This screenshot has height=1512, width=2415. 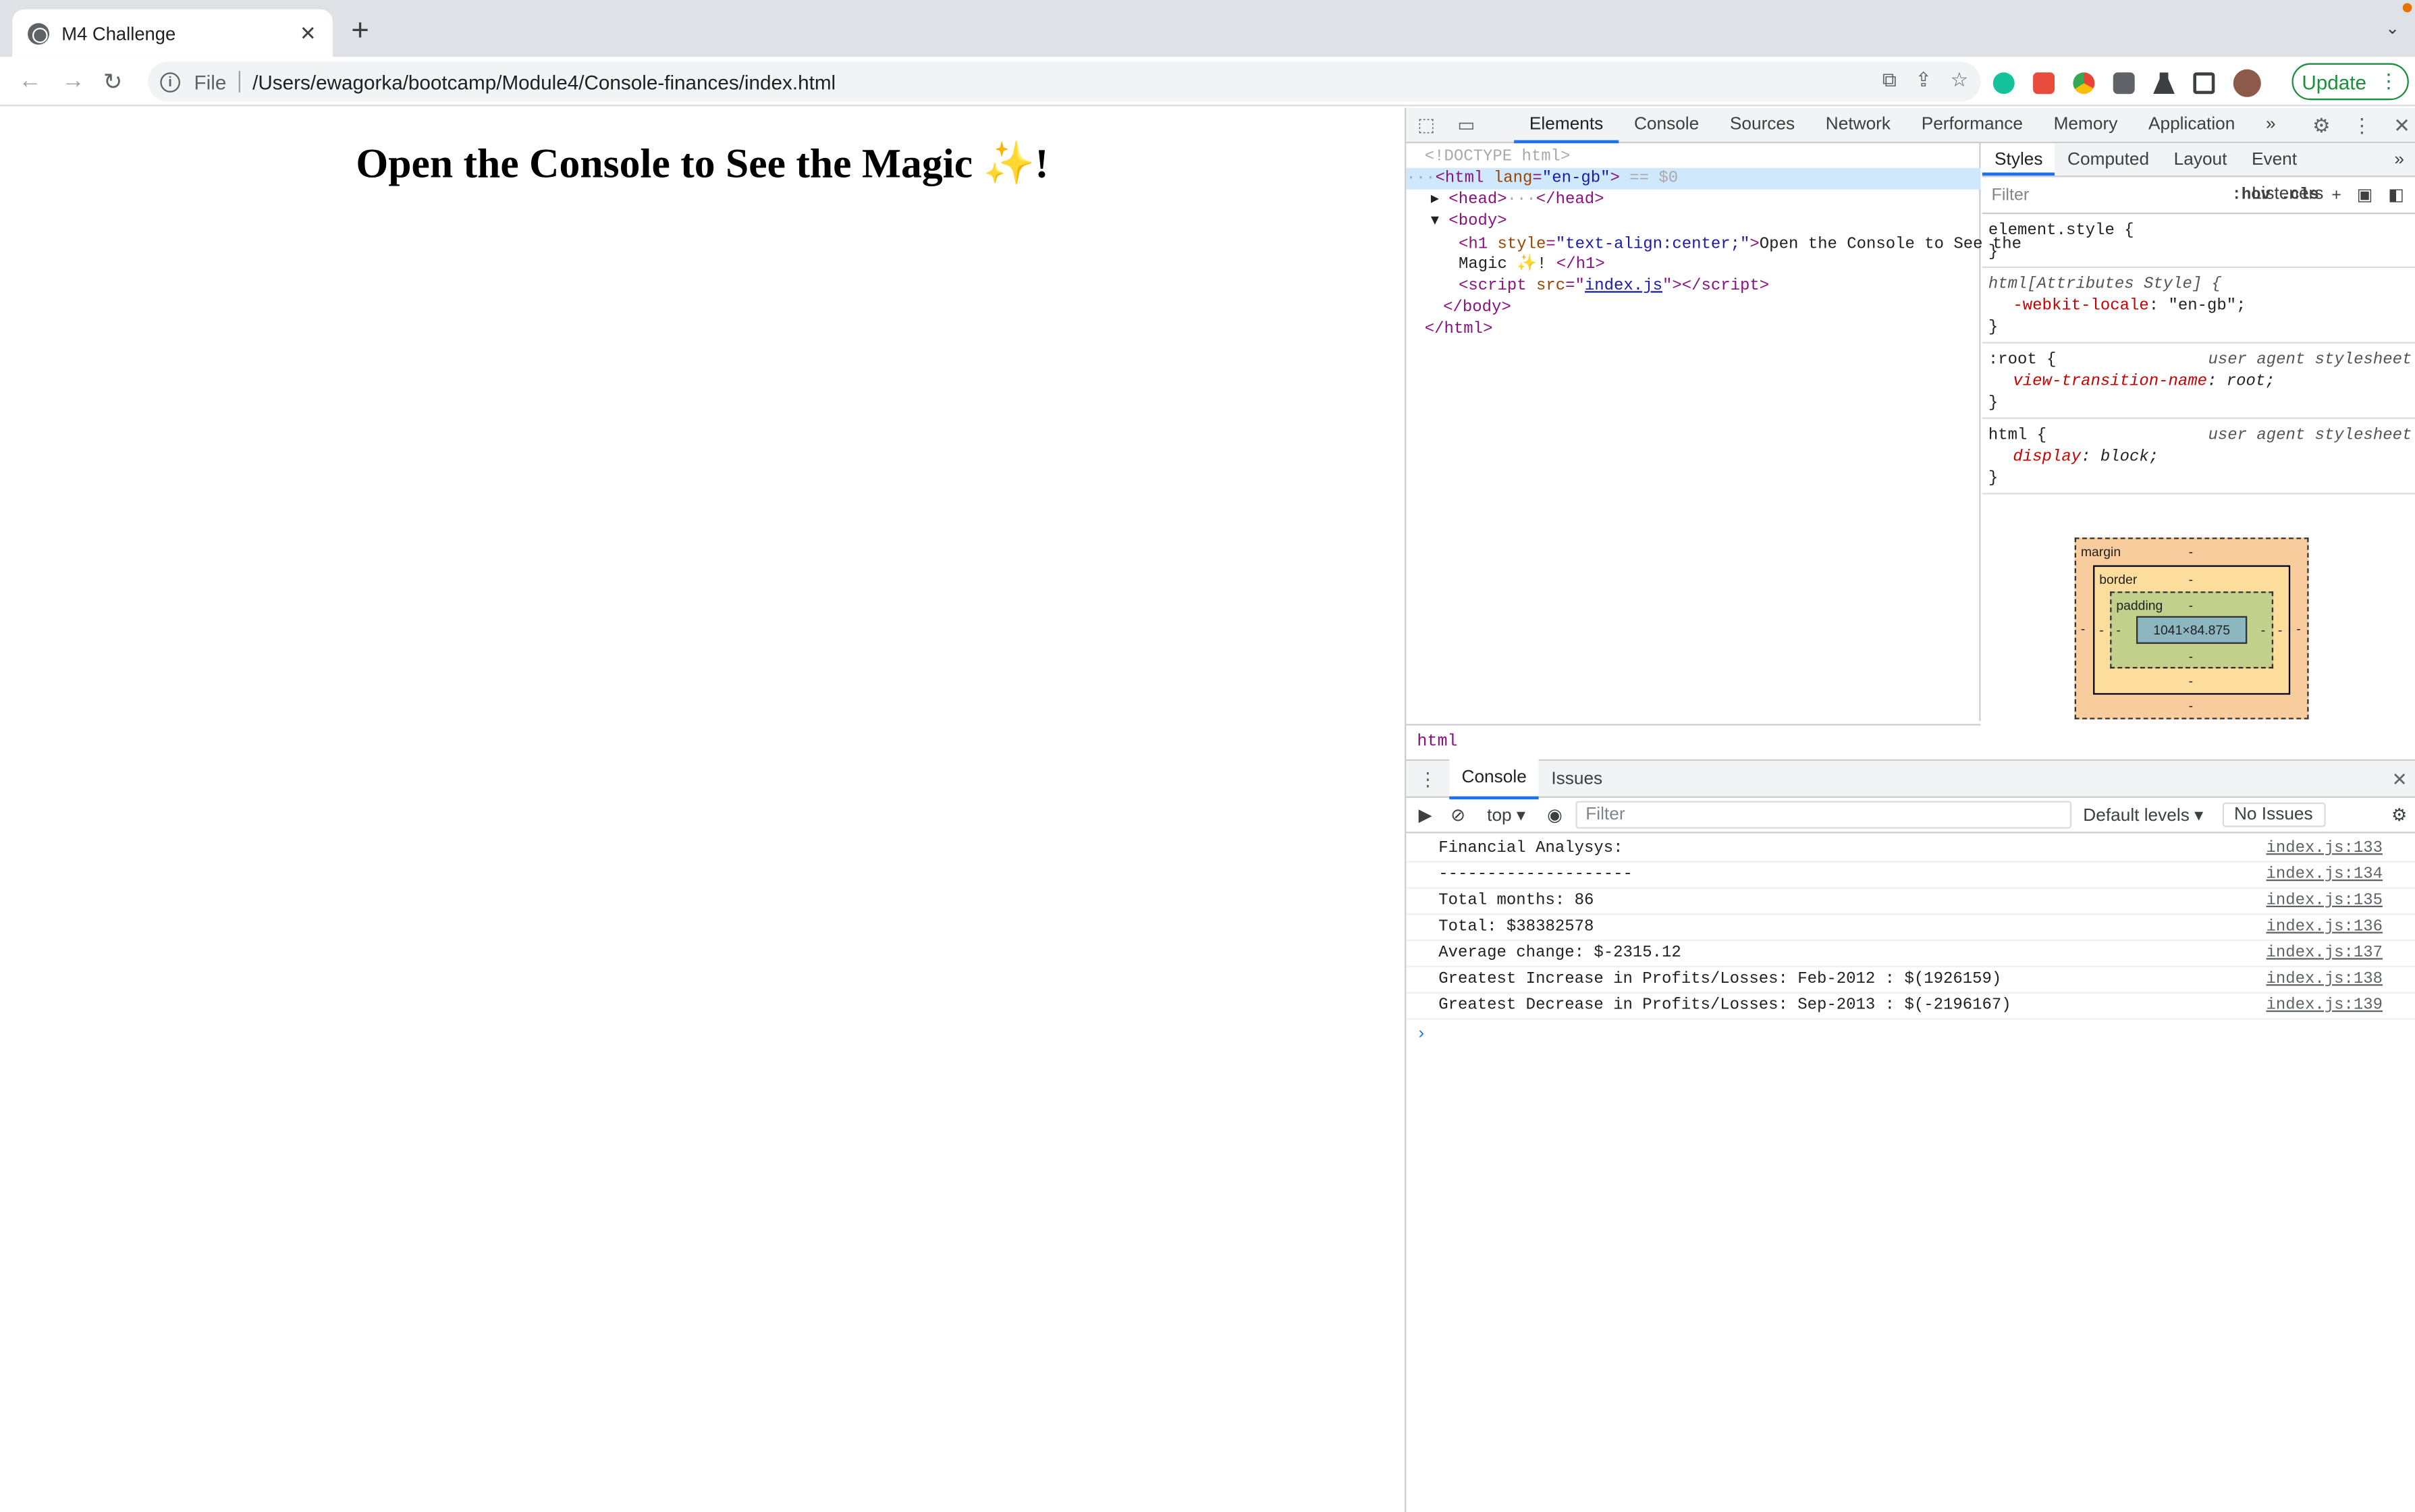 What do you see at coordinates (2204, 83) in the screenshot?
I see `side-panel-icon` at bounding box center [2204, 83].